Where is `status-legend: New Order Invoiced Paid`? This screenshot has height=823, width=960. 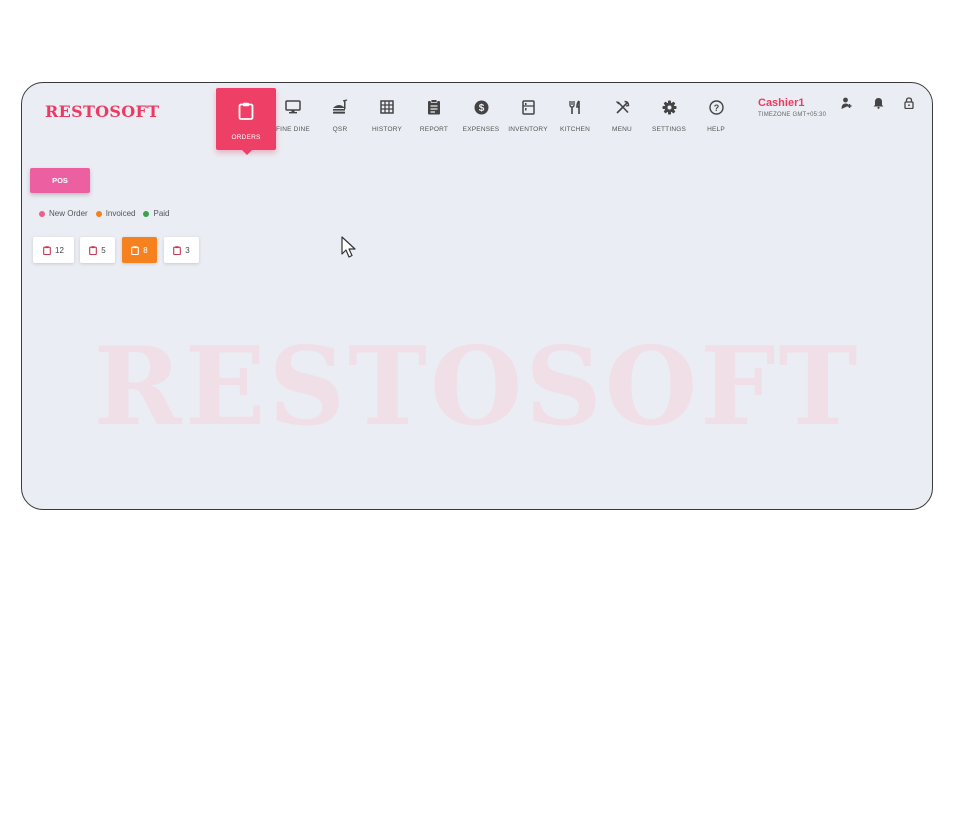 status-legend: New Order Invoiced Paid is located at coordinates (104, 213).